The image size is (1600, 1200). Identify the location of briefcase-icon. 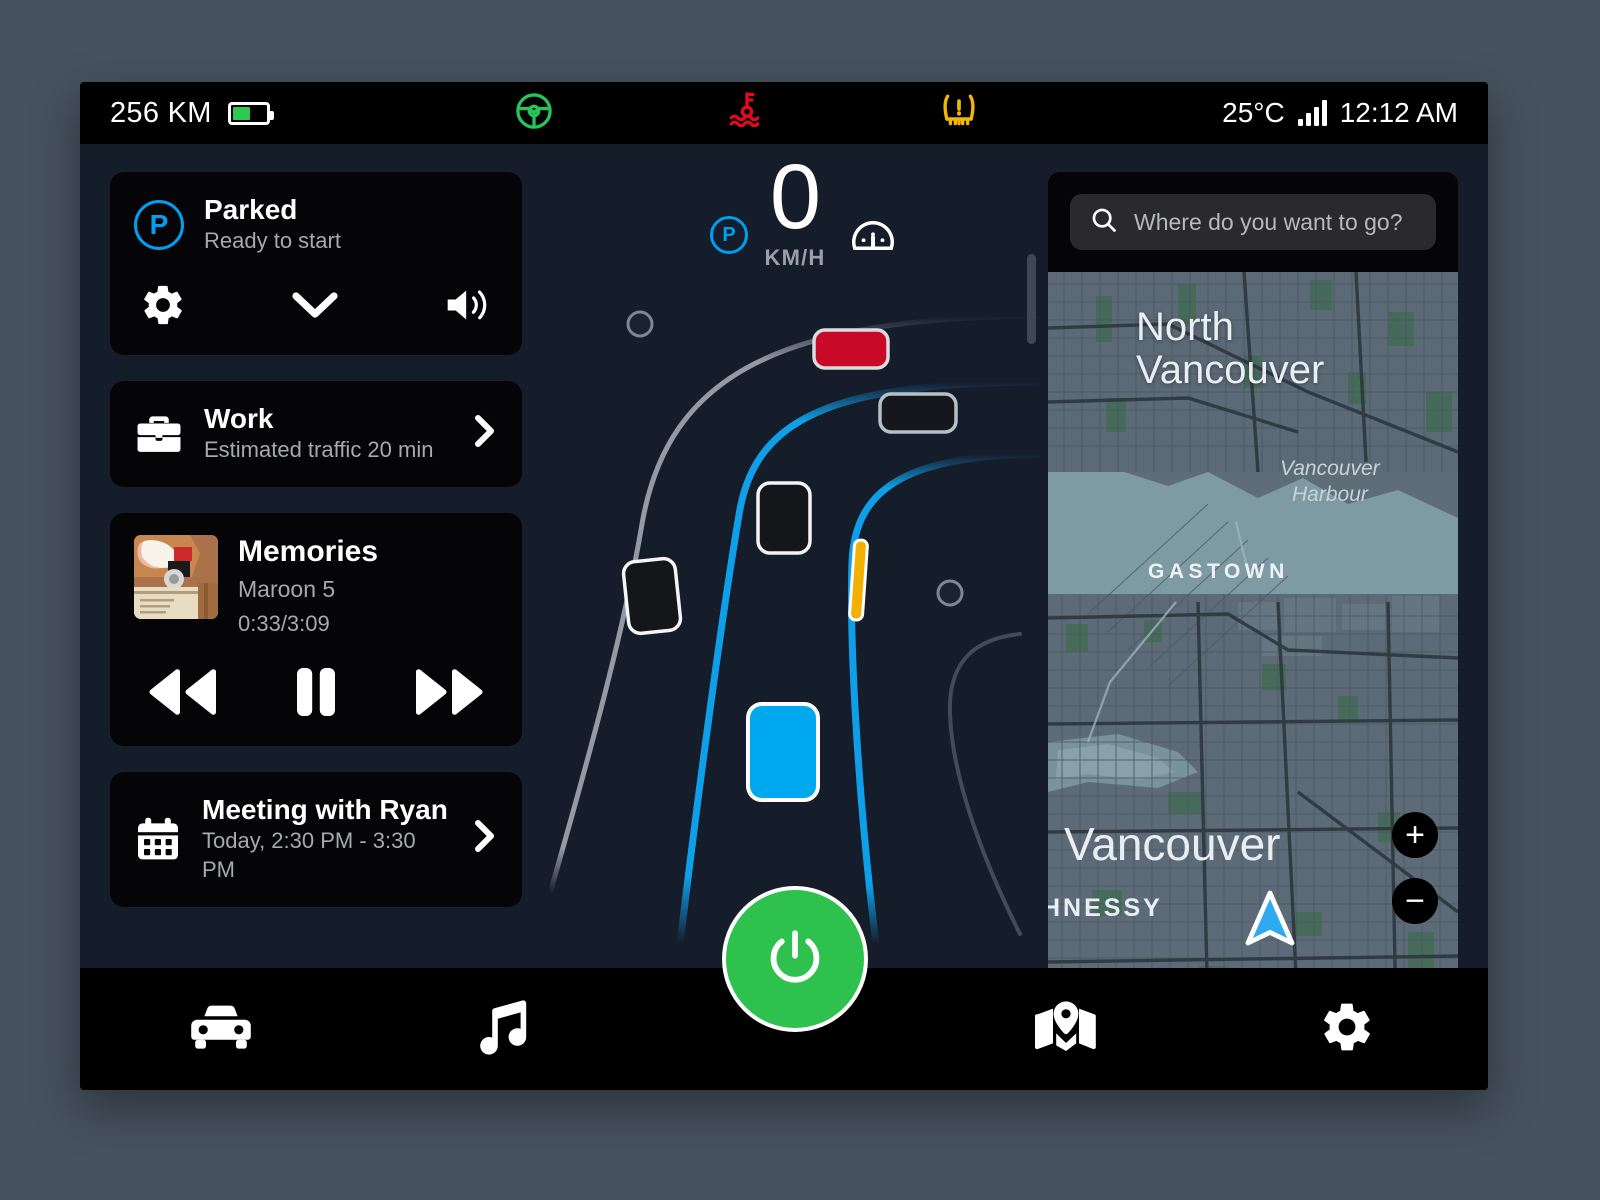
(159, 434).